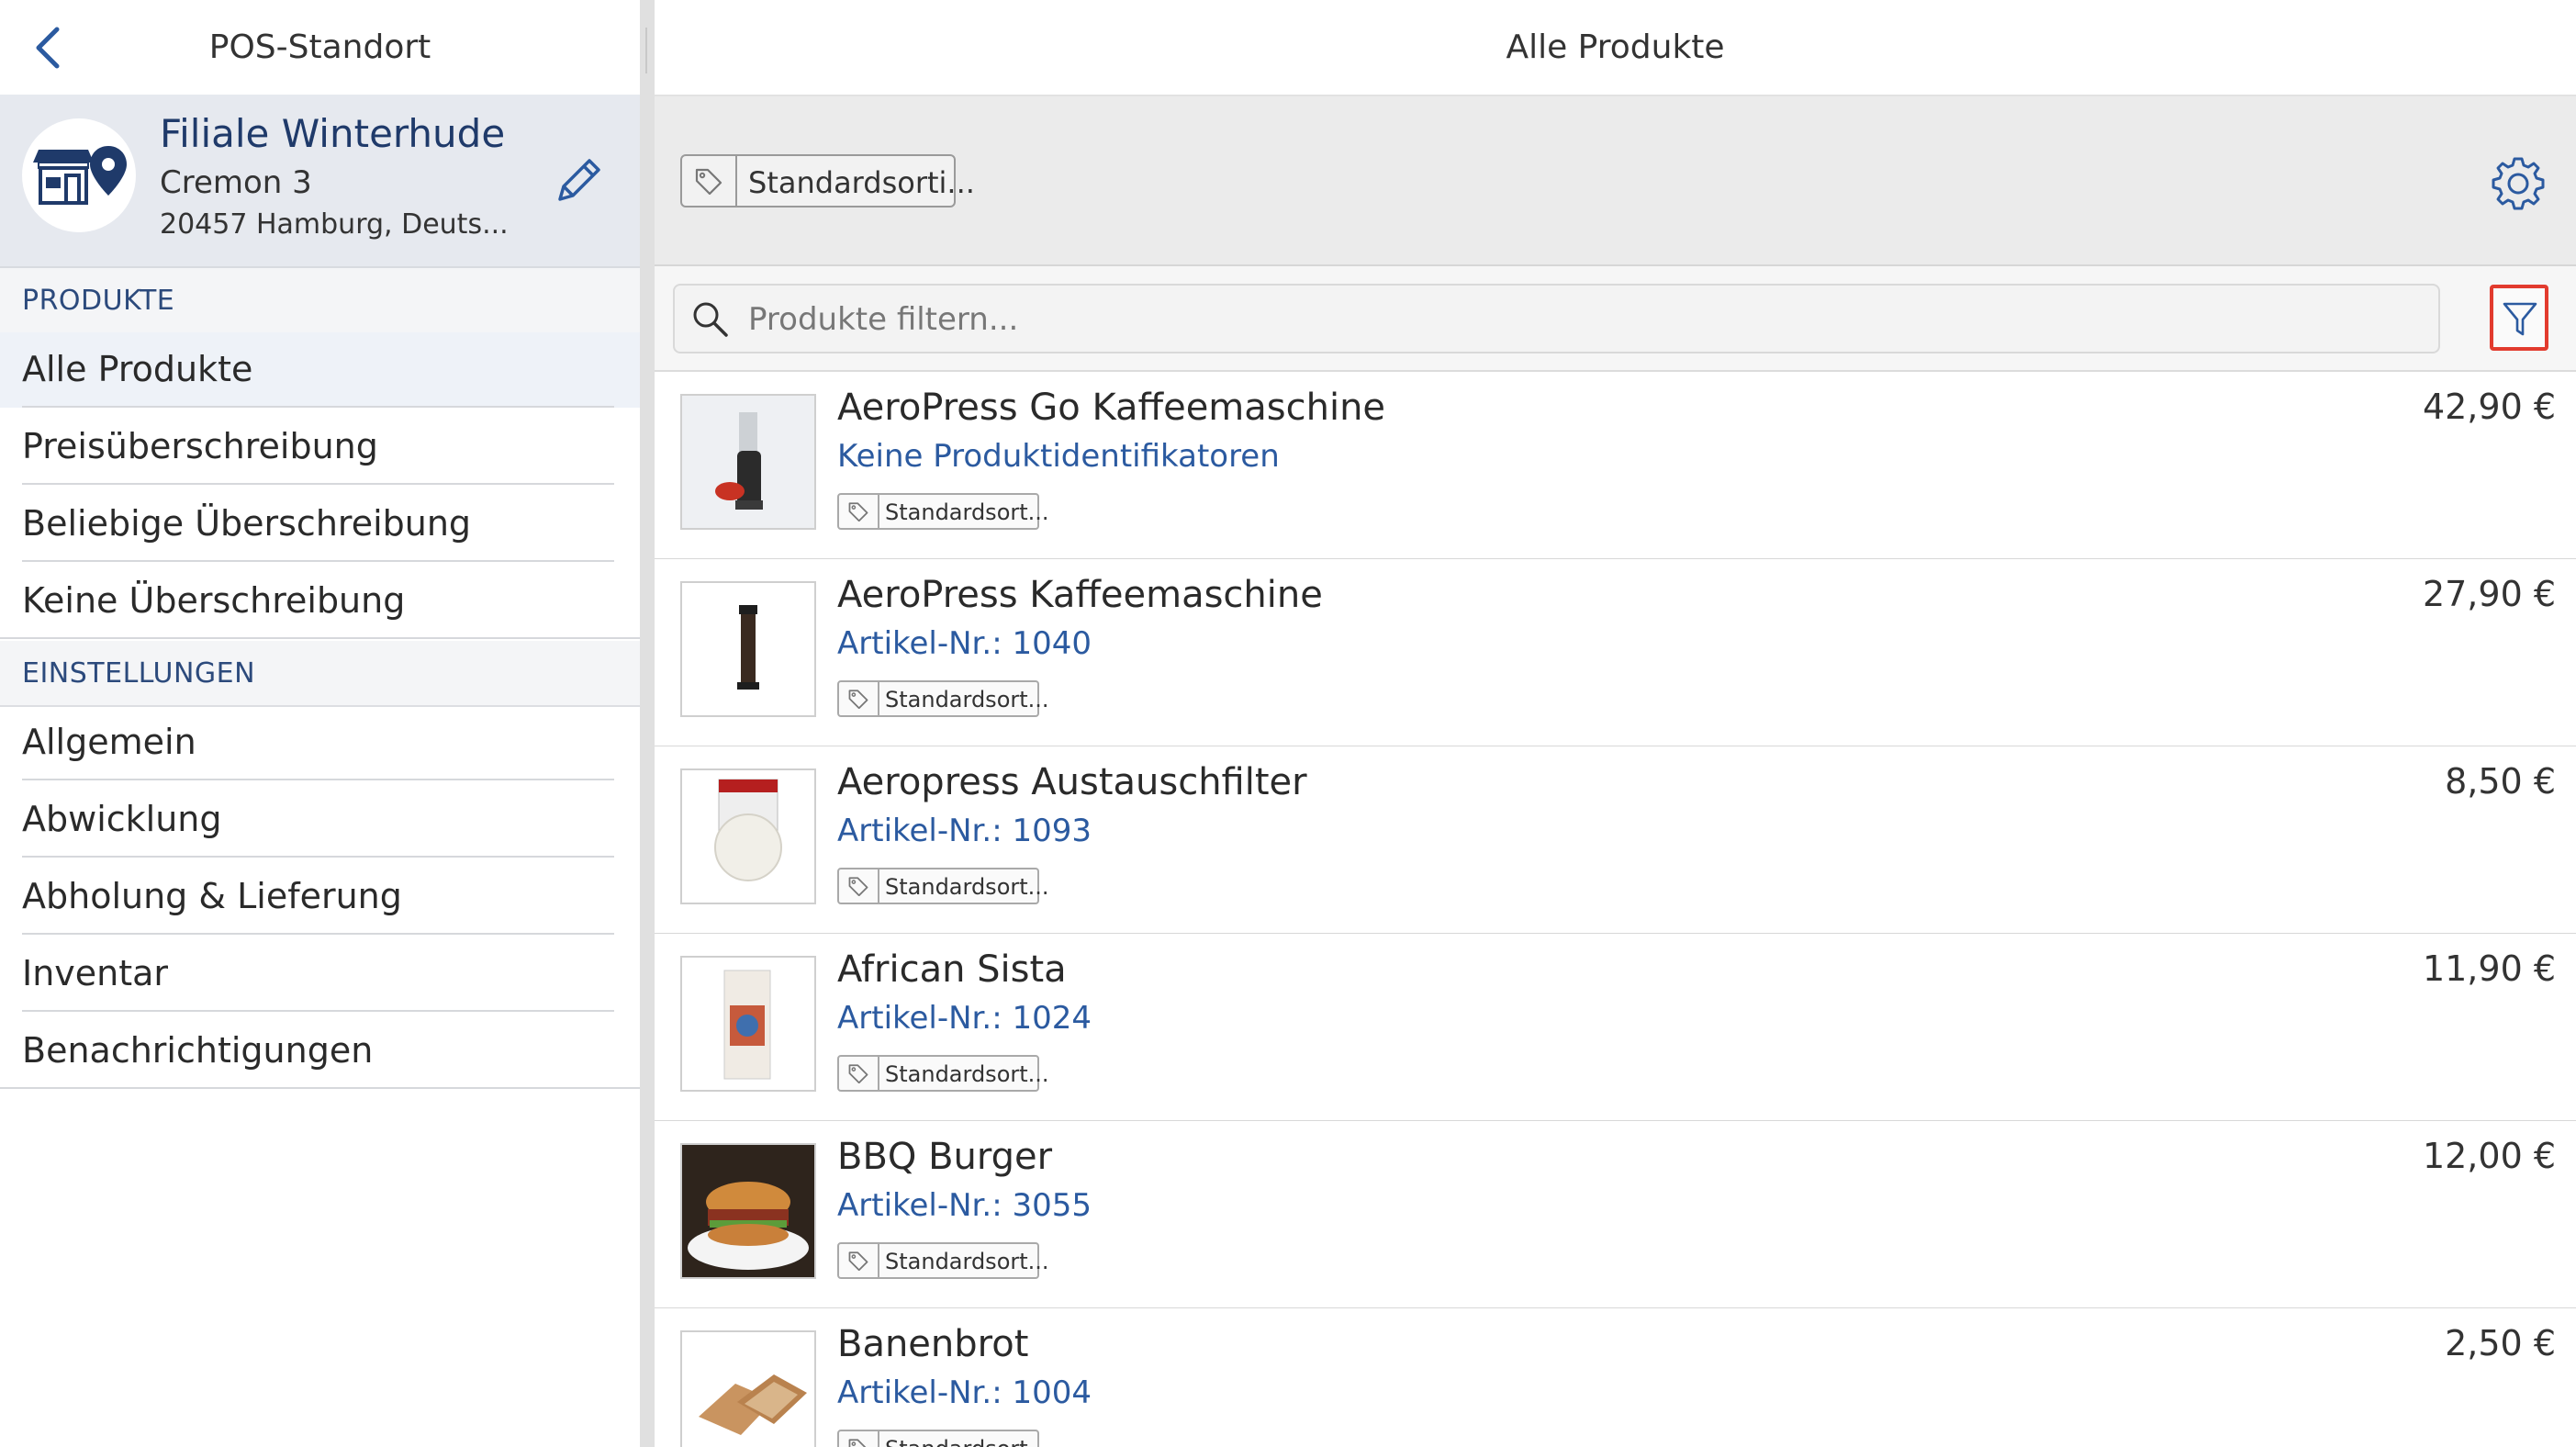 The height and width of the screenshot is (1447, 2576). I want to click on sidebar-item-preisueberschreibung: Preisüberschreibung, so click(320, 447).